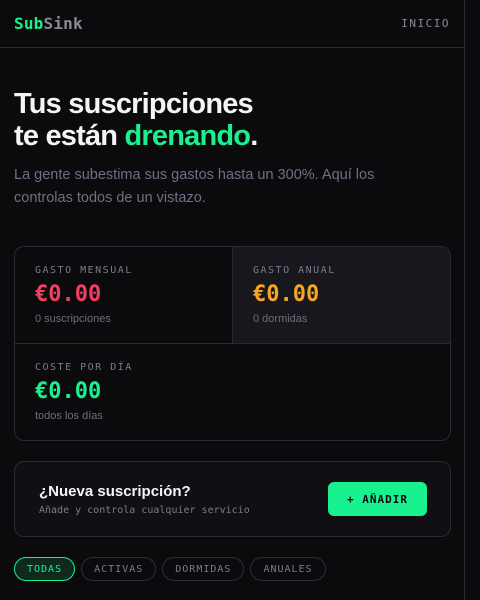 This screenshot has width=480, height=600. Describe the element at coordinates (69, 416) in the screenshot. I see `stat-daily-sub: todos los días` at that location.